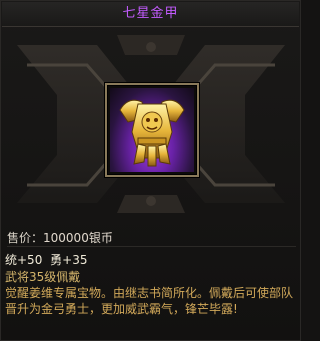  I want to click on price-row: 售价：100000银币, so click(60, 237).